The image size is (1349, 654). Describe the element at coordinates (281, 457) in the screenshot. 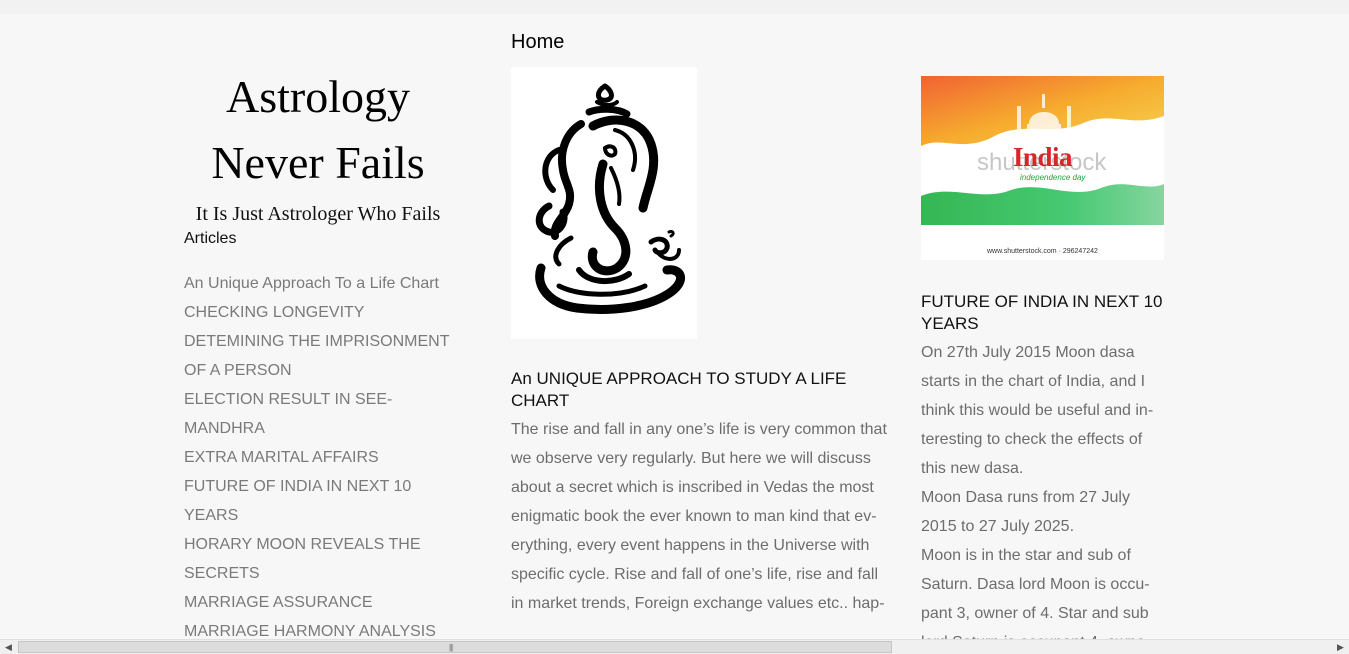

I see `article-link-label: EXTRA MARITAL AFFAIRS` at that location.